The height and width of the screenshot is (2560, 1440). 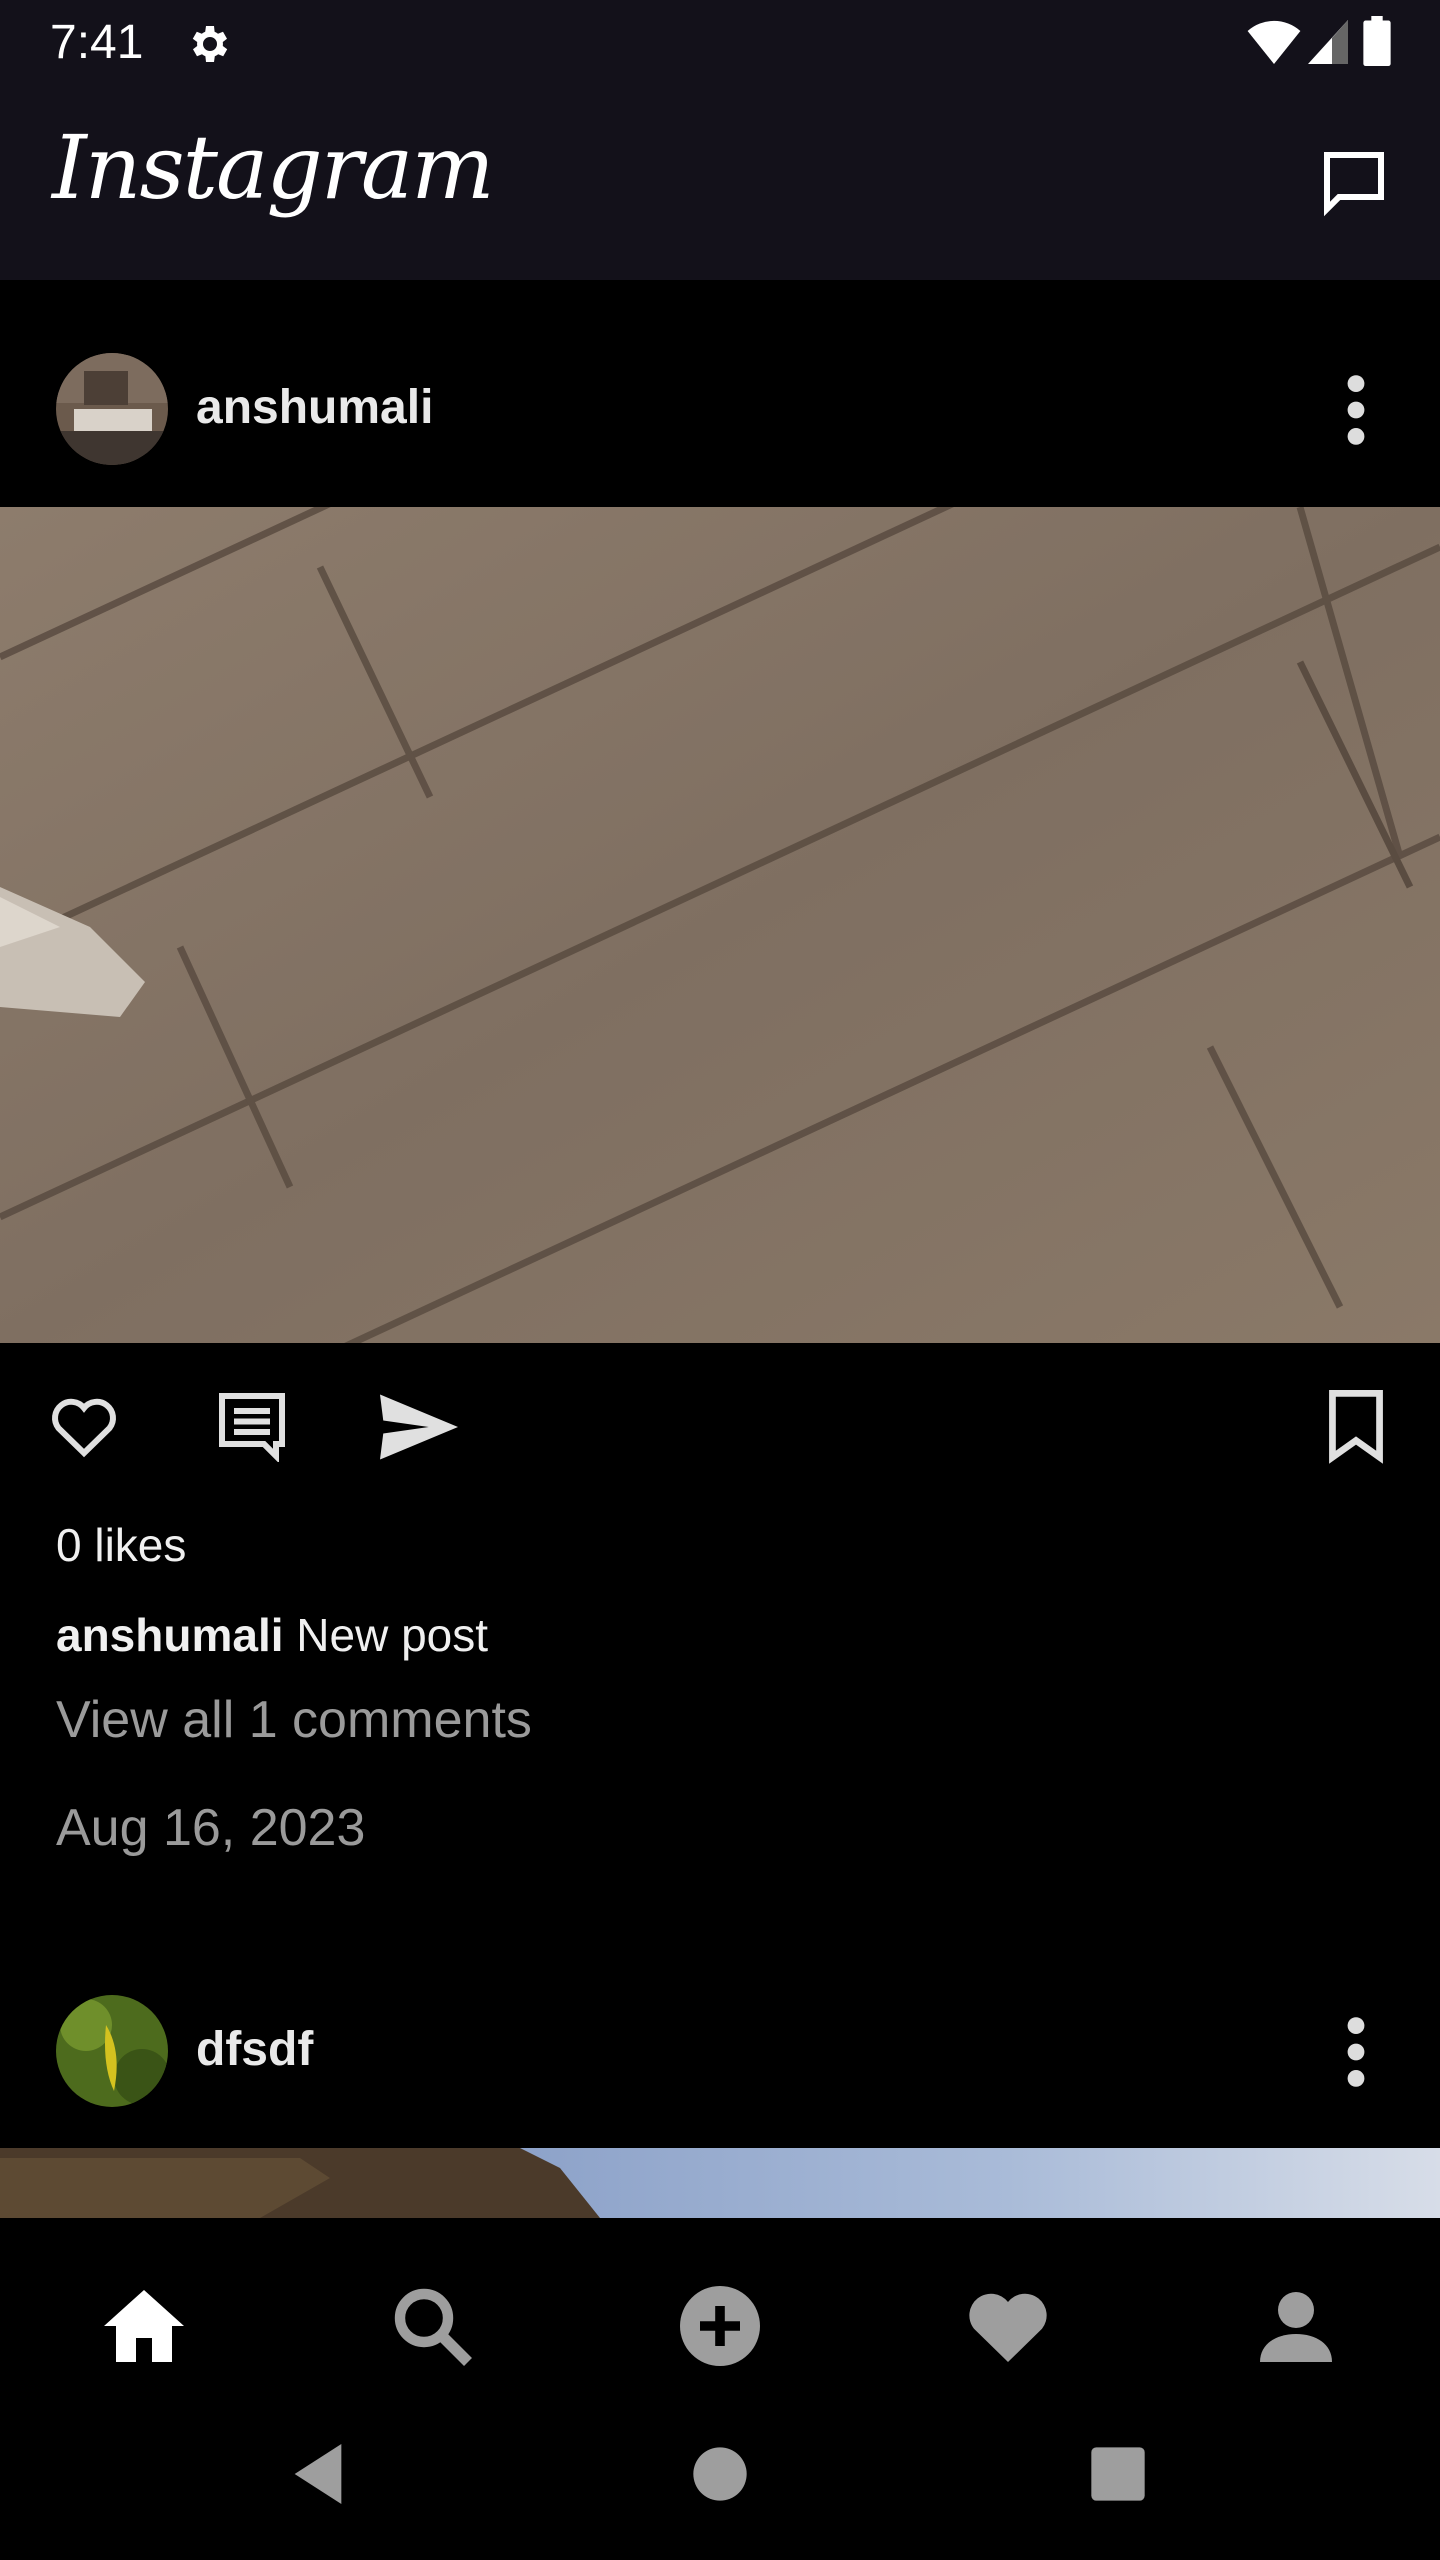 I want to click on wifi-icon, so click(x=1274, y=42).